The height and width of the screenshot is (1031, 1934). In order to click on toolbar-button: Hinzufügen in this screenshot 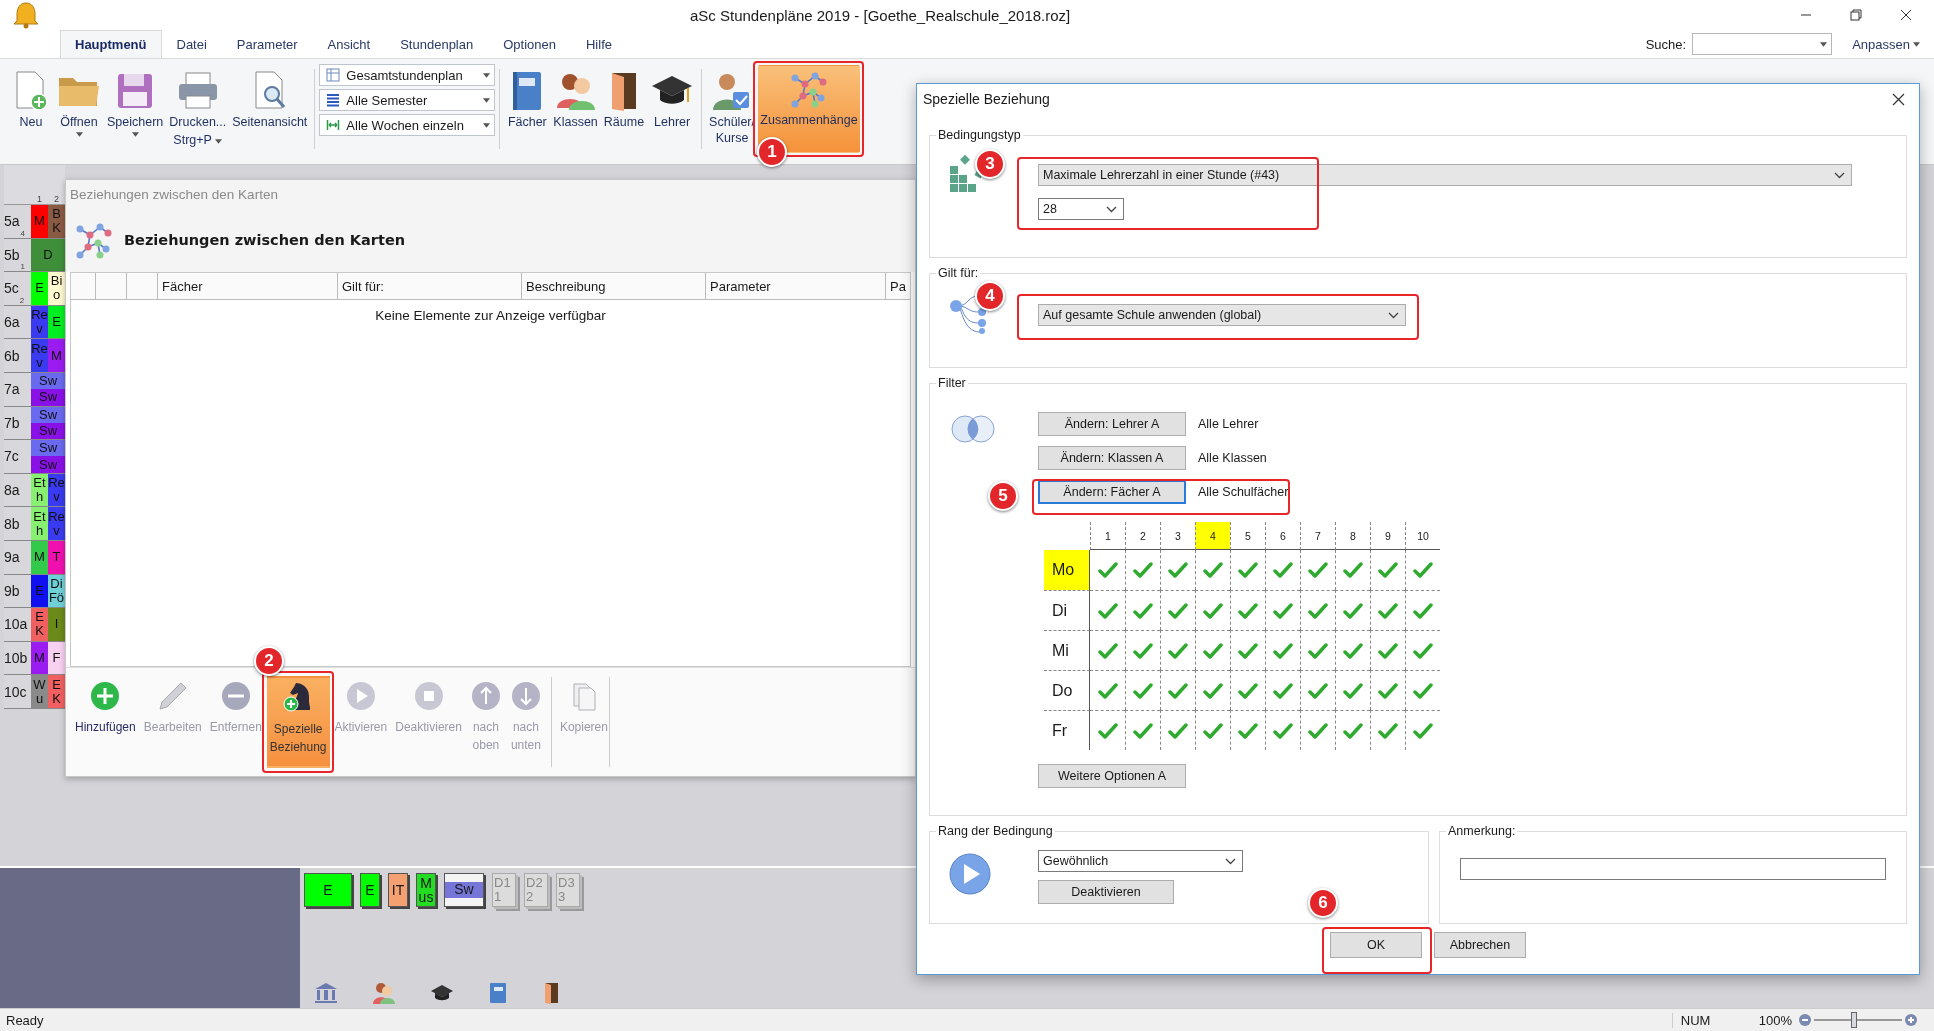, I will do `click(105, 722)`.